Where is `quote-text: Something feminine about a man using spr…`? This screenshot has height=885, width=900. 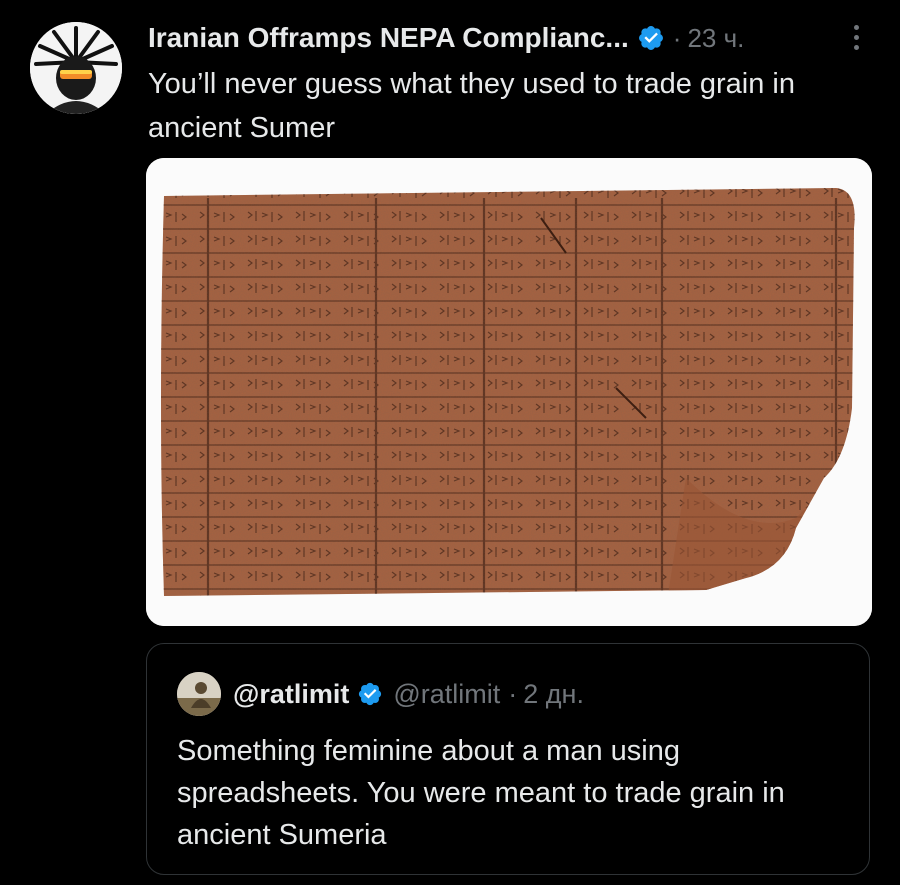 quote-text: Something feminine about a man using spr… is located at coordinates (481, 793).